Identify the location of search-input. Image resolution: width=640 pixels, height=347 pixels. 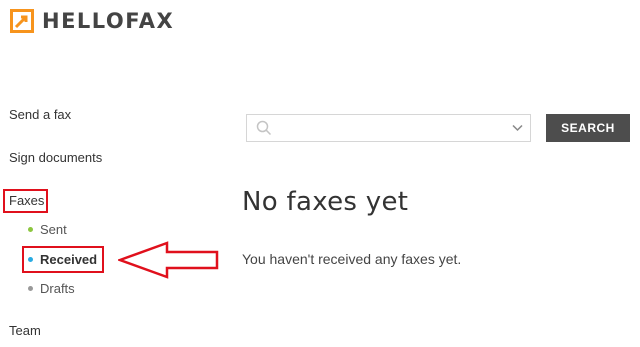
(387, 128).